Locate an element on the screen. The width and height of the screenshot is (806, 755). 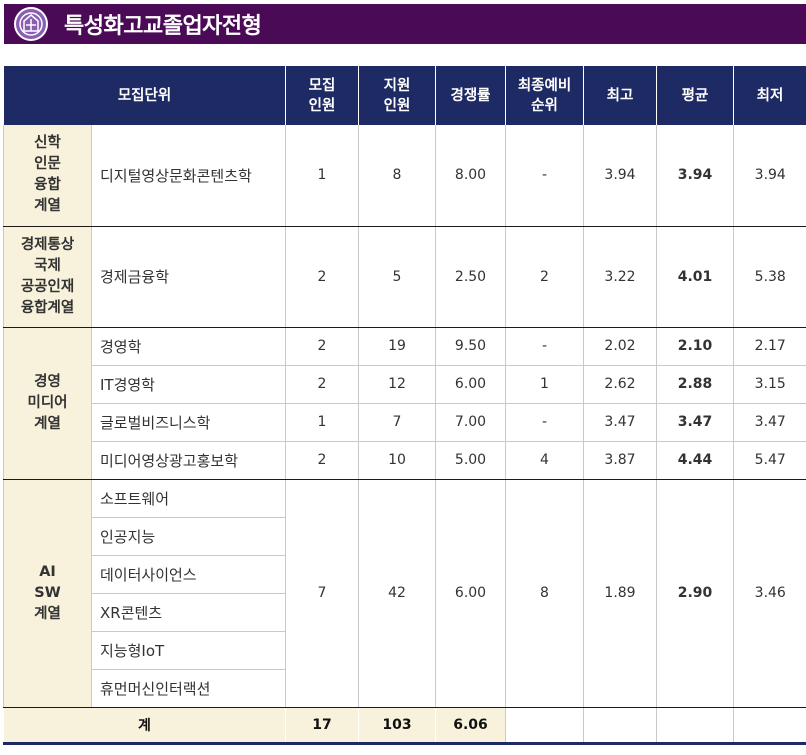
cell-avg: 4.44 is located at coordinates (695, 460).